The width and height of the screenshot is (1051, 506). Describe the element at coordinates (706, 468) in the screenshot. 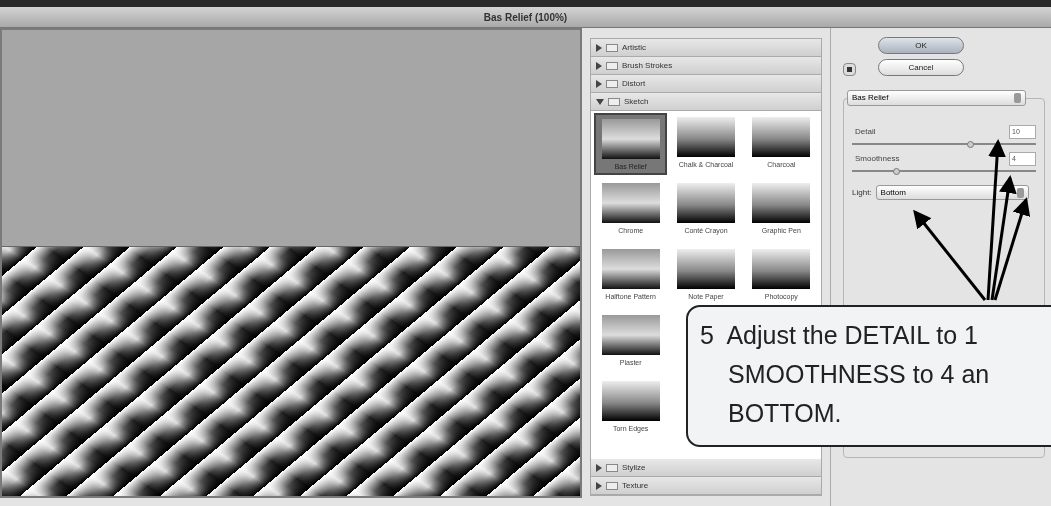

I see `category-row: Stylize` at that location.